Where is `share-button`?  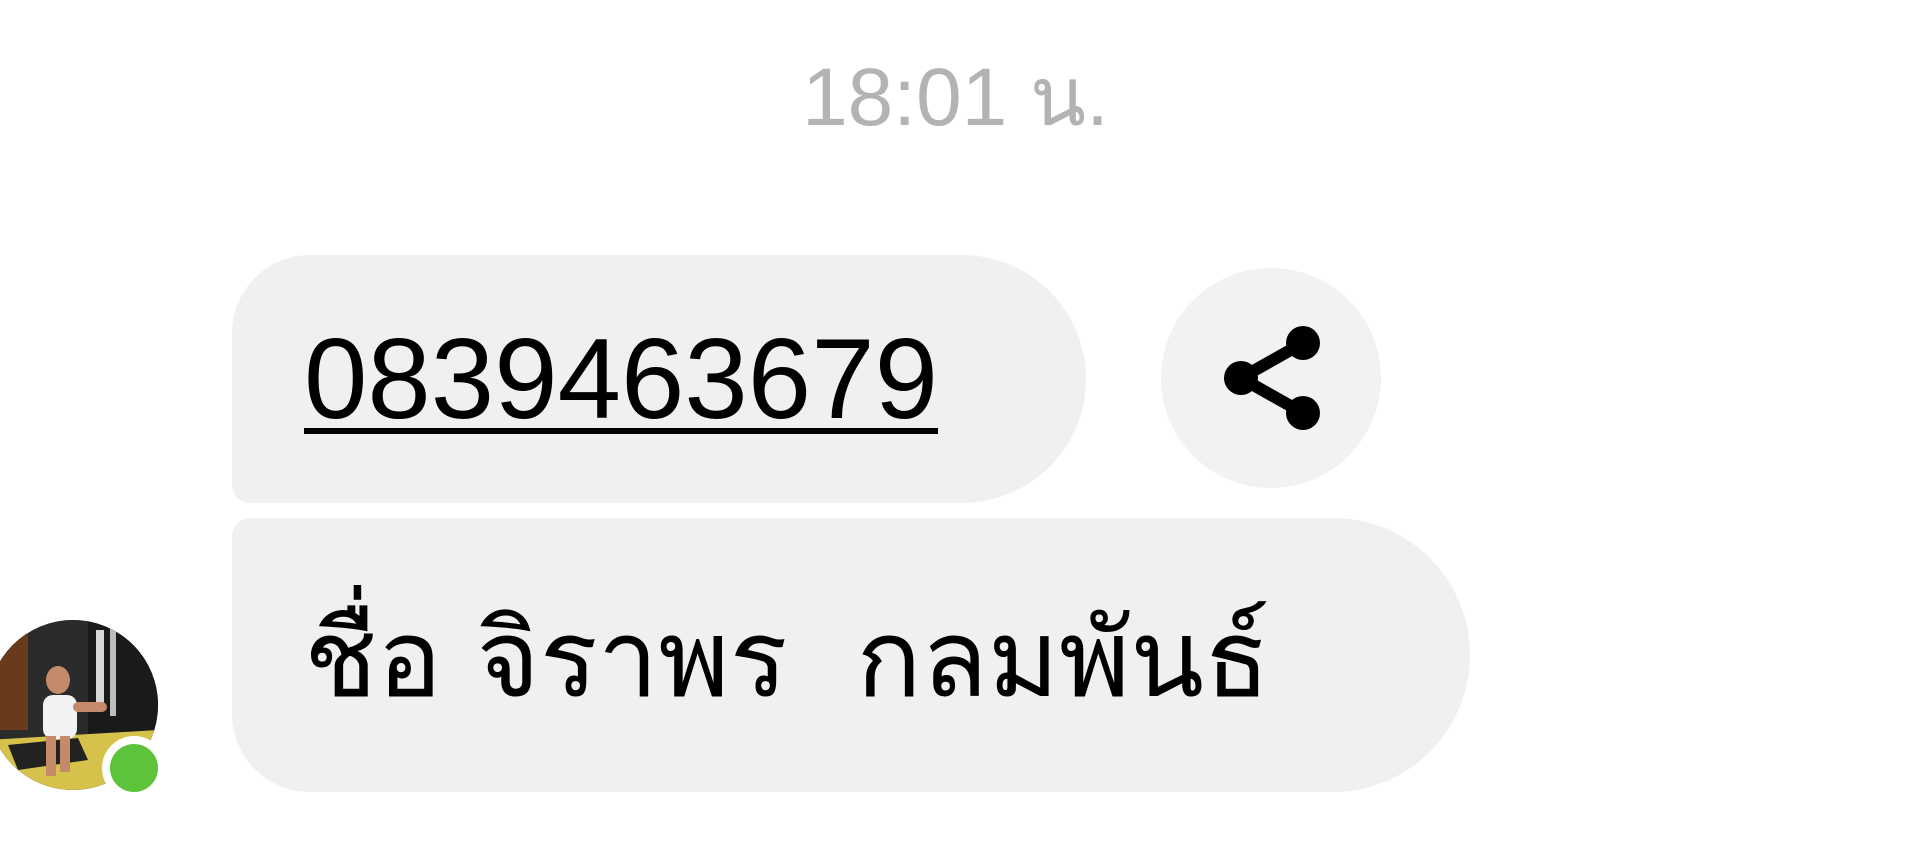
share-button is located at coordinates (1271, 378).